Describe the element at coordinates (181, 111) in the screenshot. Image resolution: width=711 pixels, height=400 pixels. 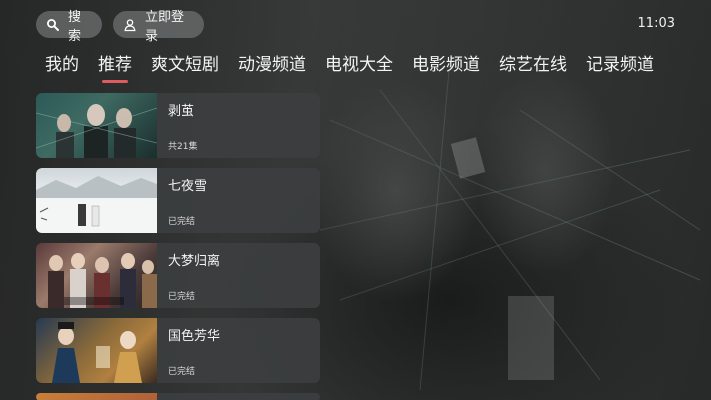
I see `item-title: 剥茧` at that location.